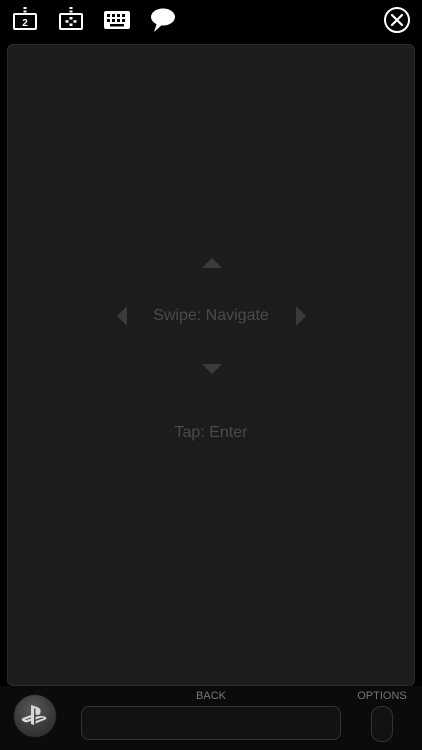 This screenshot has width=422, height=750. I want to click on options-button, so click(382, 724).